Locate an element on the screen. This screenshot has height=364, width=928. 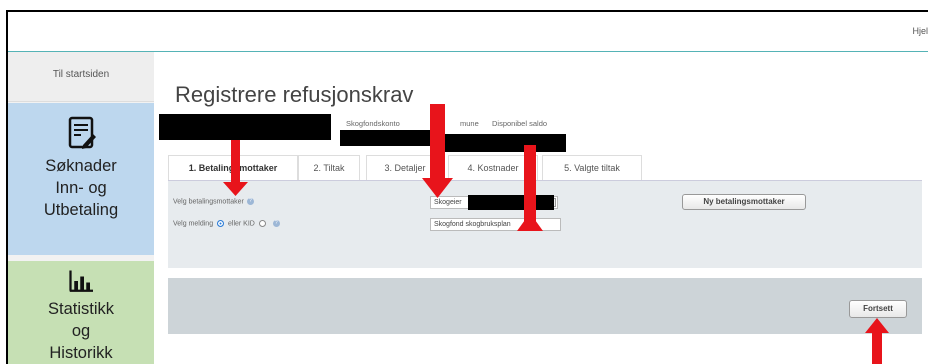
tab-measures: 2. Tiltak is located at coordinates (329, 167).